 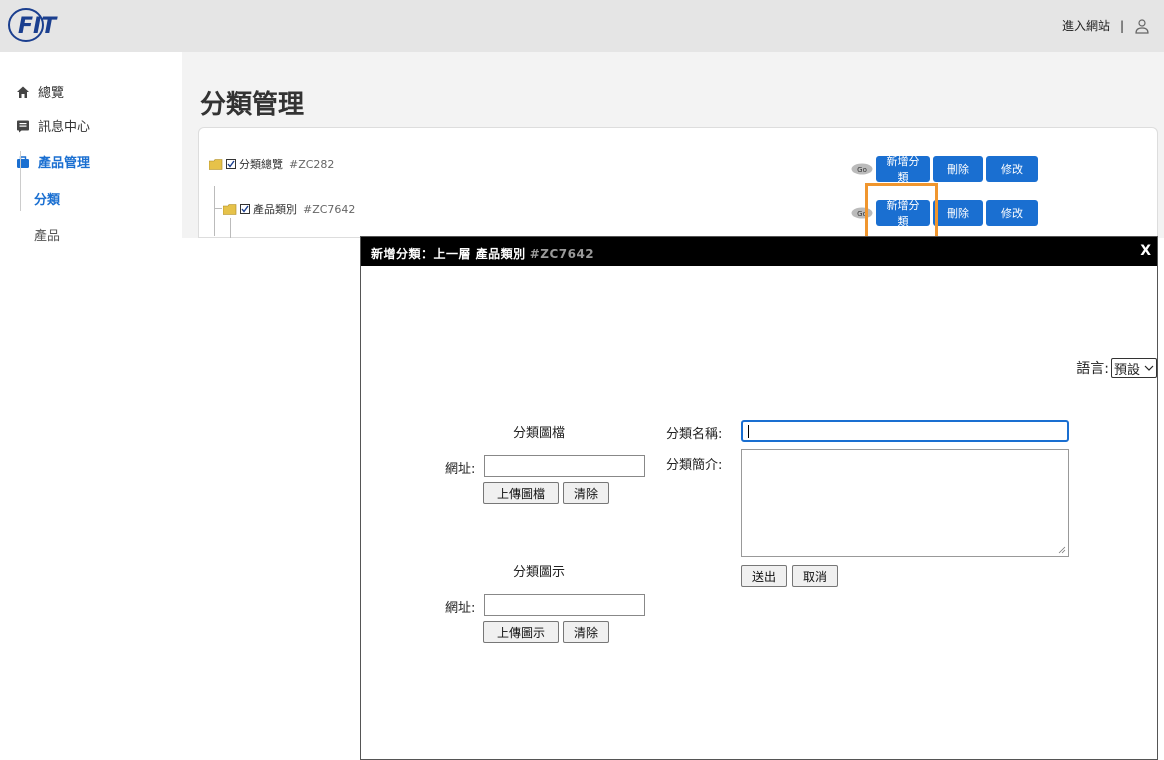 What do you see at coordinates (460, 469) in the screenshot?
I see `image-url-label: 網址:` at bounding box center [460, 469].